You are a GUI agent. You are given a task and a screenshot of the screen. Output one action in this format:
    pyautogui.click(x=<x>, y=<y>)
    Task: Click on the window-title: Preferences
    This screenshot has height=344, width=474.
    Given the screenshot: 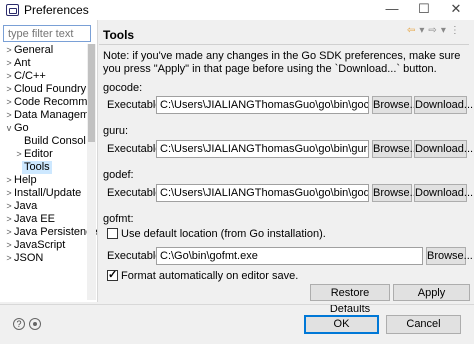 What is the action you would take?
    pyautogui.click(x=56, y=10)
    